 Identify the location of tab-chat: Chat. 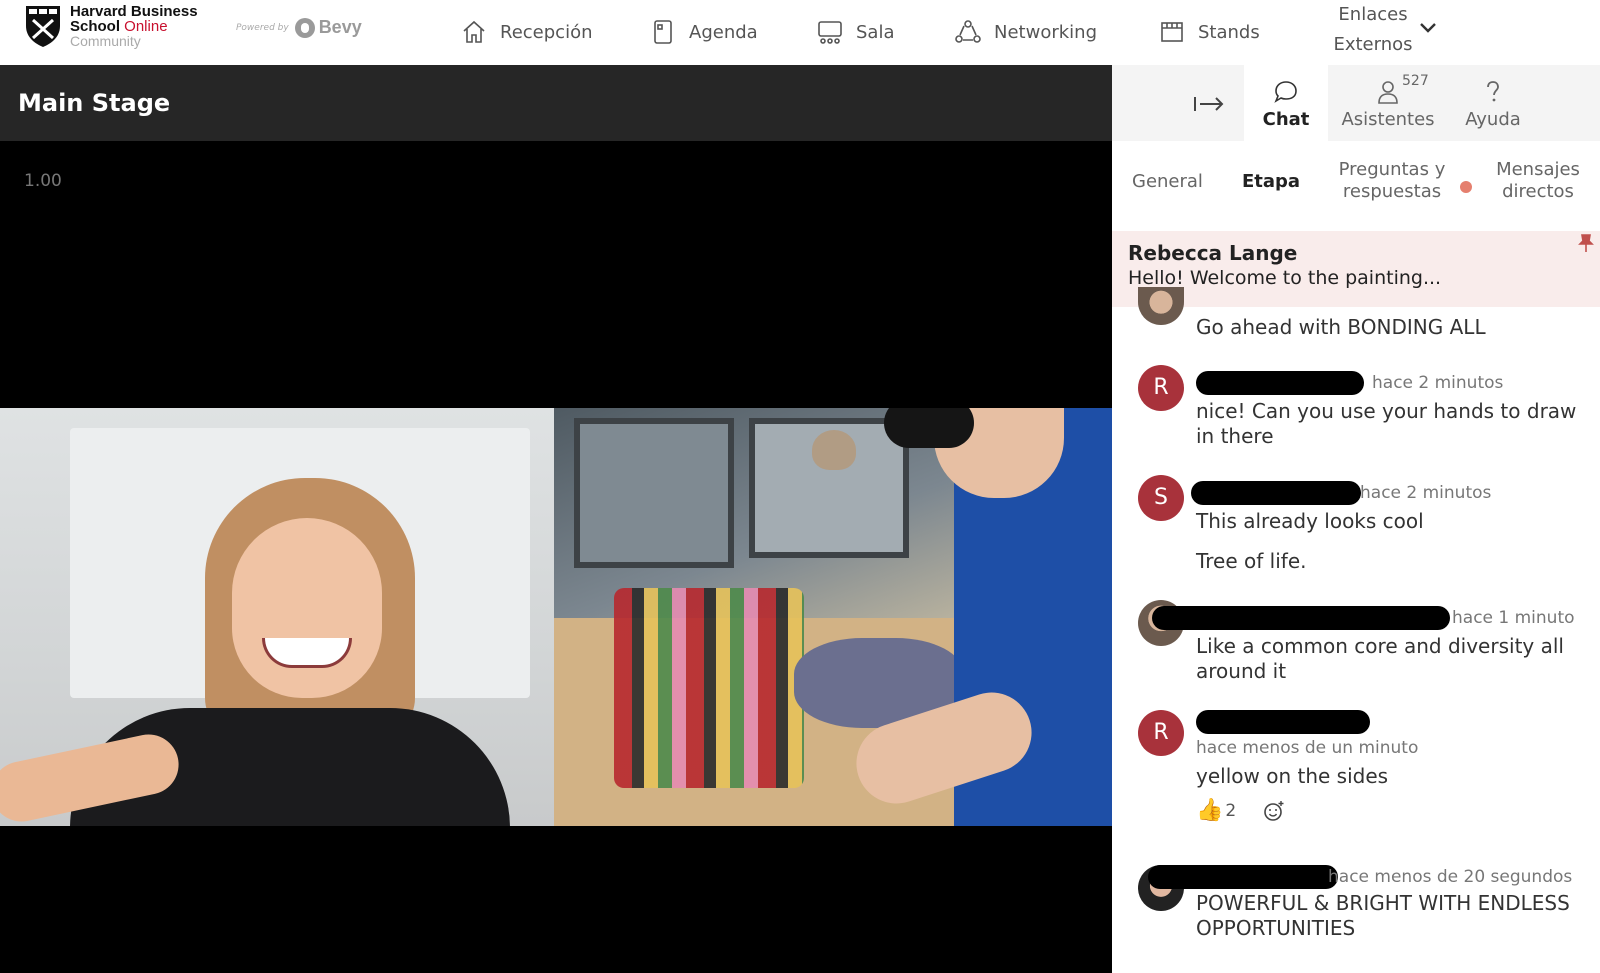
(1286, 103).